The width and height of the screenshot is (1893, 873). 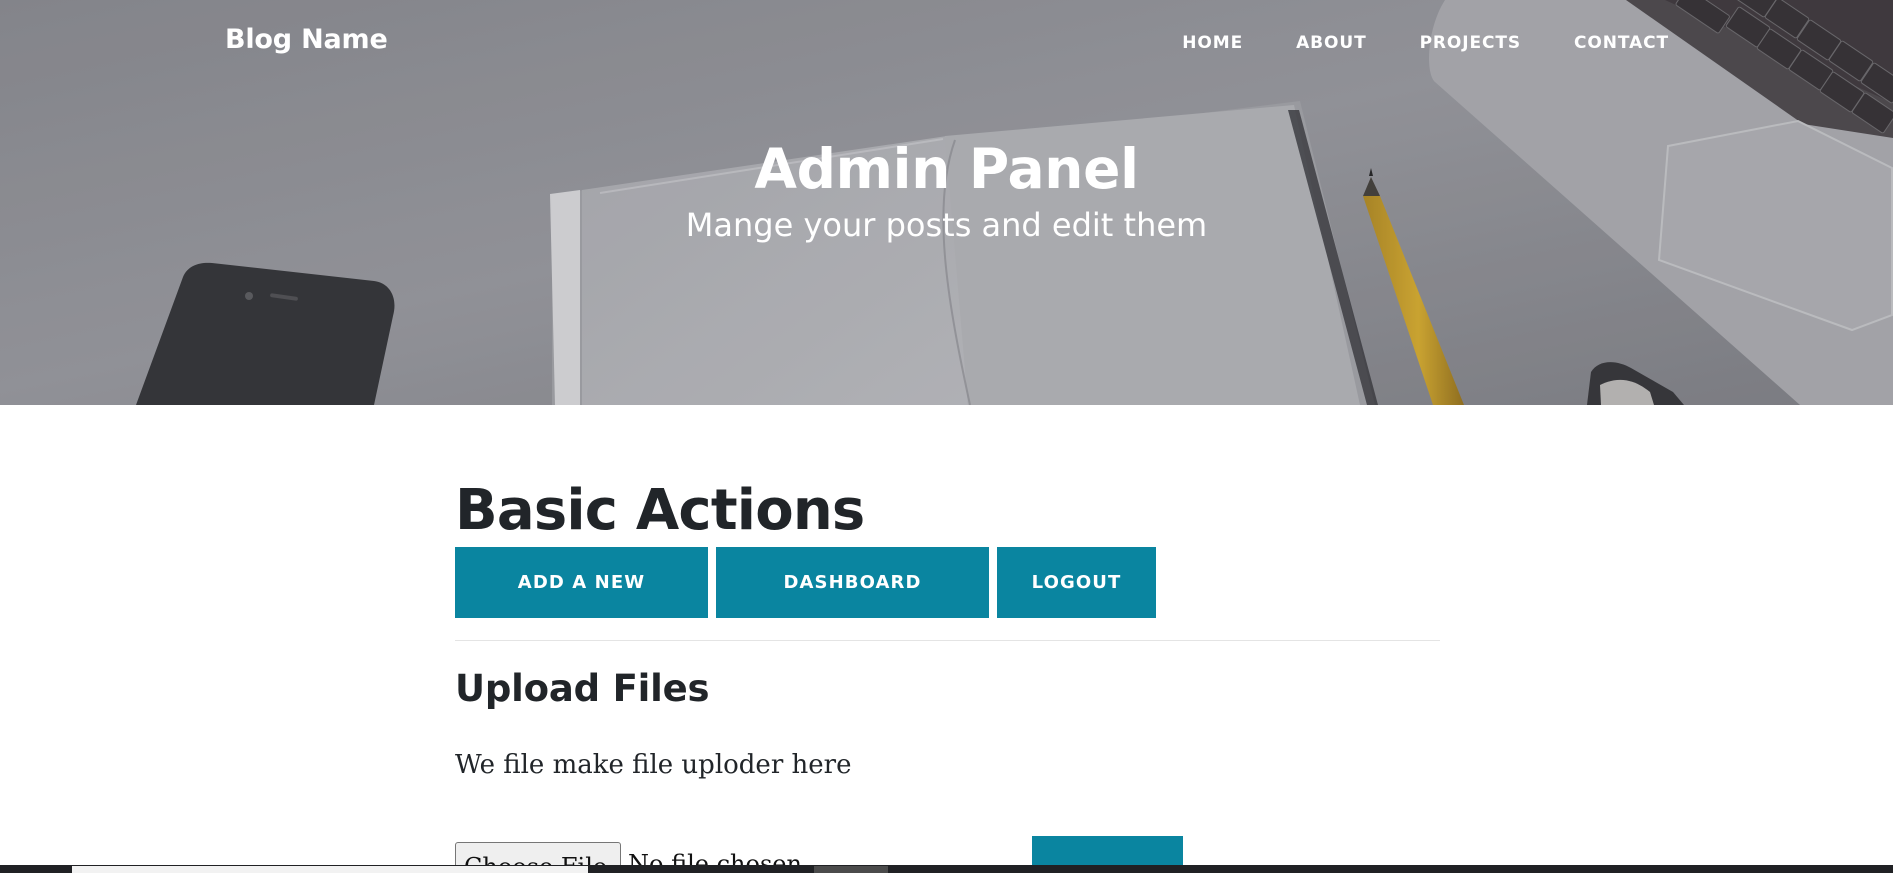 I want to click on nav-links: HOME ABOUT PROJECTS CONTACT, so click(x=1425, y=43).